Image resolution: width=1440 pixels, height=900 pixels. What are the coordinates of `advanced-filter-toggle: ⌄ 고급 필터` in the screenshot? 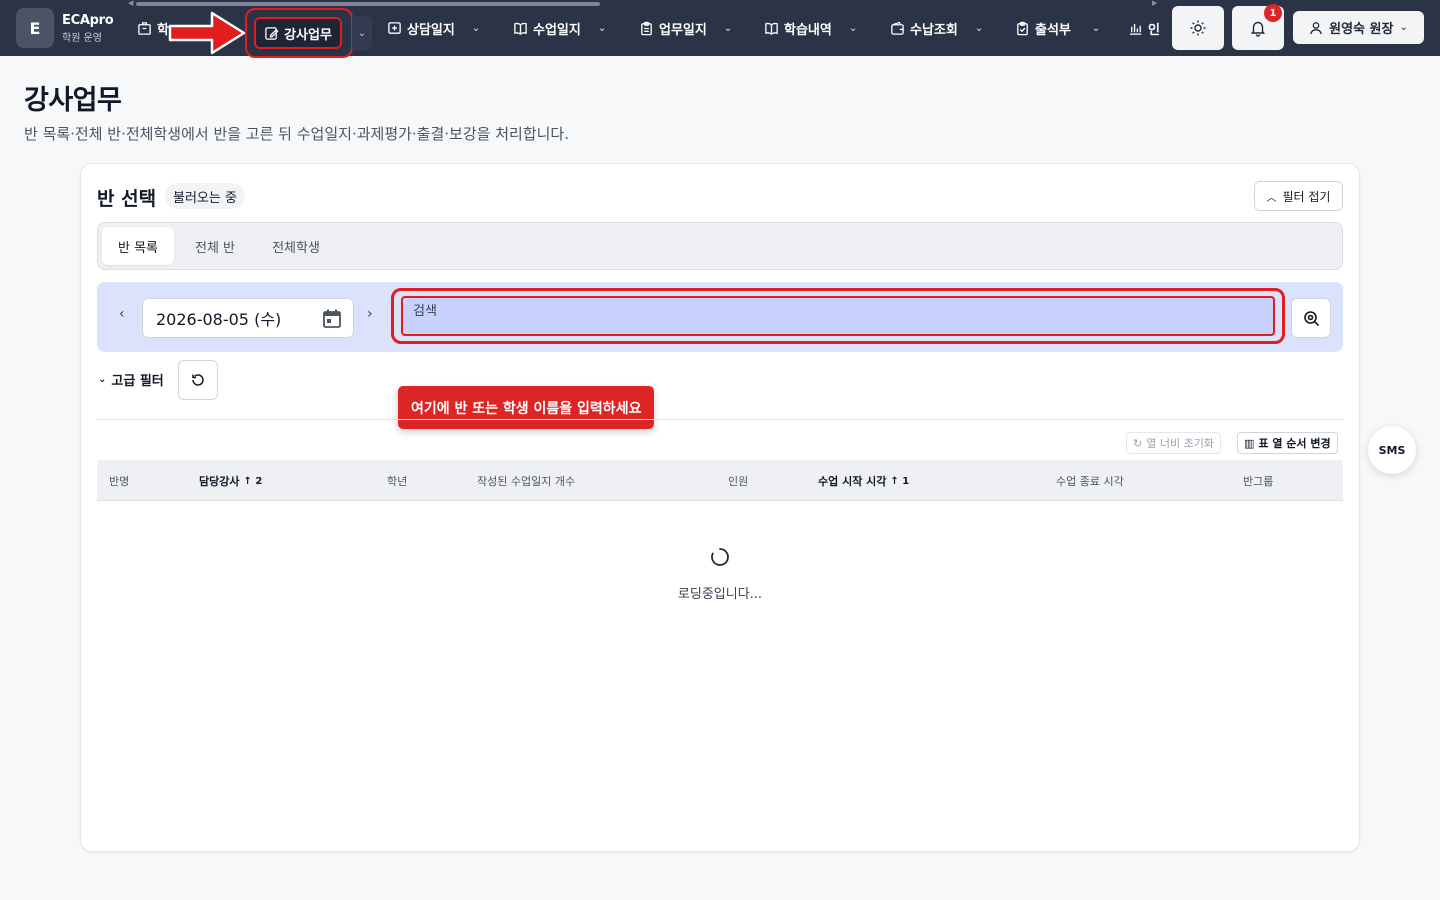 It's located at (131, 379).